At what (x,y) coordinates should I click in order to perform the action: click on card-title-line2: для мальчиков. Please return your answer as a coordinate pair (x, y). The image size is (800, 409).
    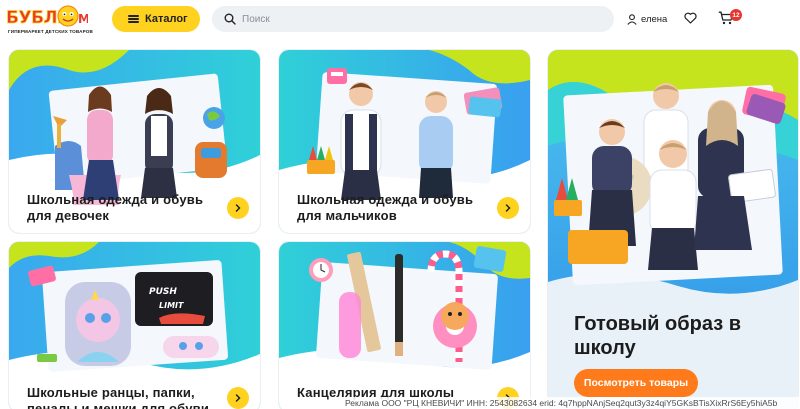
    Looking at the image, I should click on (347, 215).